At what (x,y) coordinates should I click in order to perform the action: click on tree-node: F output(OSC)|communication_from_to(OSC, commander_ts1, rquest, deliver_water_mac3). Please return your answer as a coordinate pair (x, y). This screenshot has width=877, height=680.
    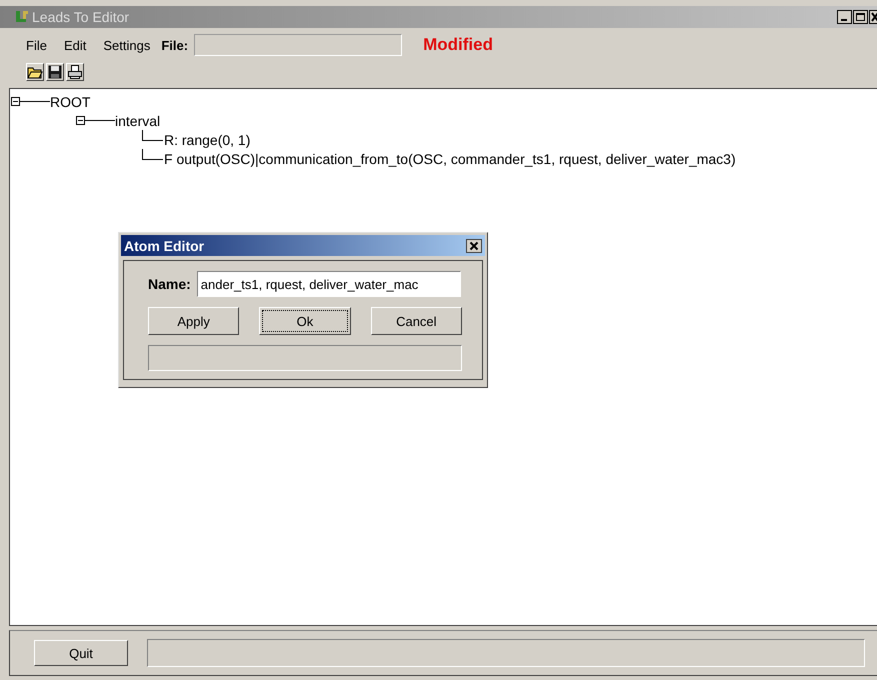
    Looking at the image, I should click on (450, 158).